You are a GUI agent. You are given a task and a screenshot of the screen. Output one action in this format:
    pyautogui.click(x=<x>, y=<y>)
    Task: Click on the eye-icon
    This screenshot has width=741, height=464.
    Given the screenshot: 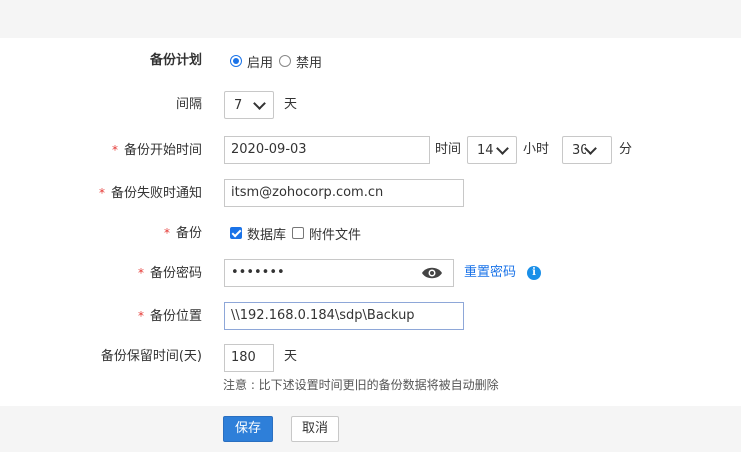 What is the action you would take?
    pyautogui.click(x=432, y=273)
    